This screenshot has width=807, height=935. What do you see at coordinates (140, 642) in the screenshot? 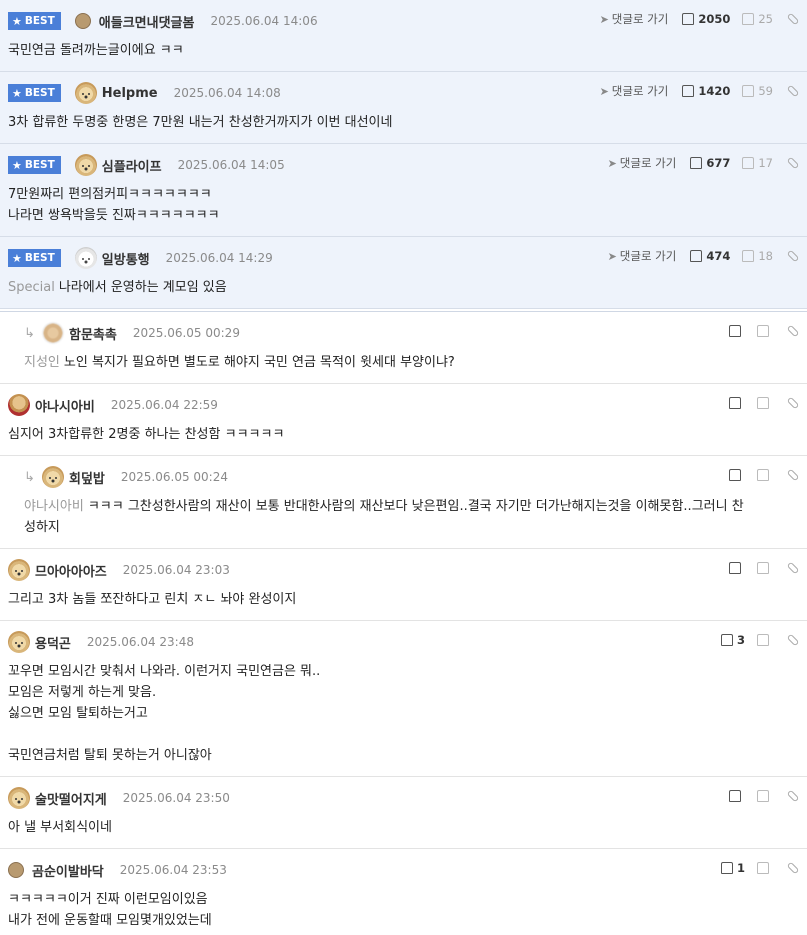
I see `timestamp: 2025.06.04 23:48` at bounding box center [140, 642].